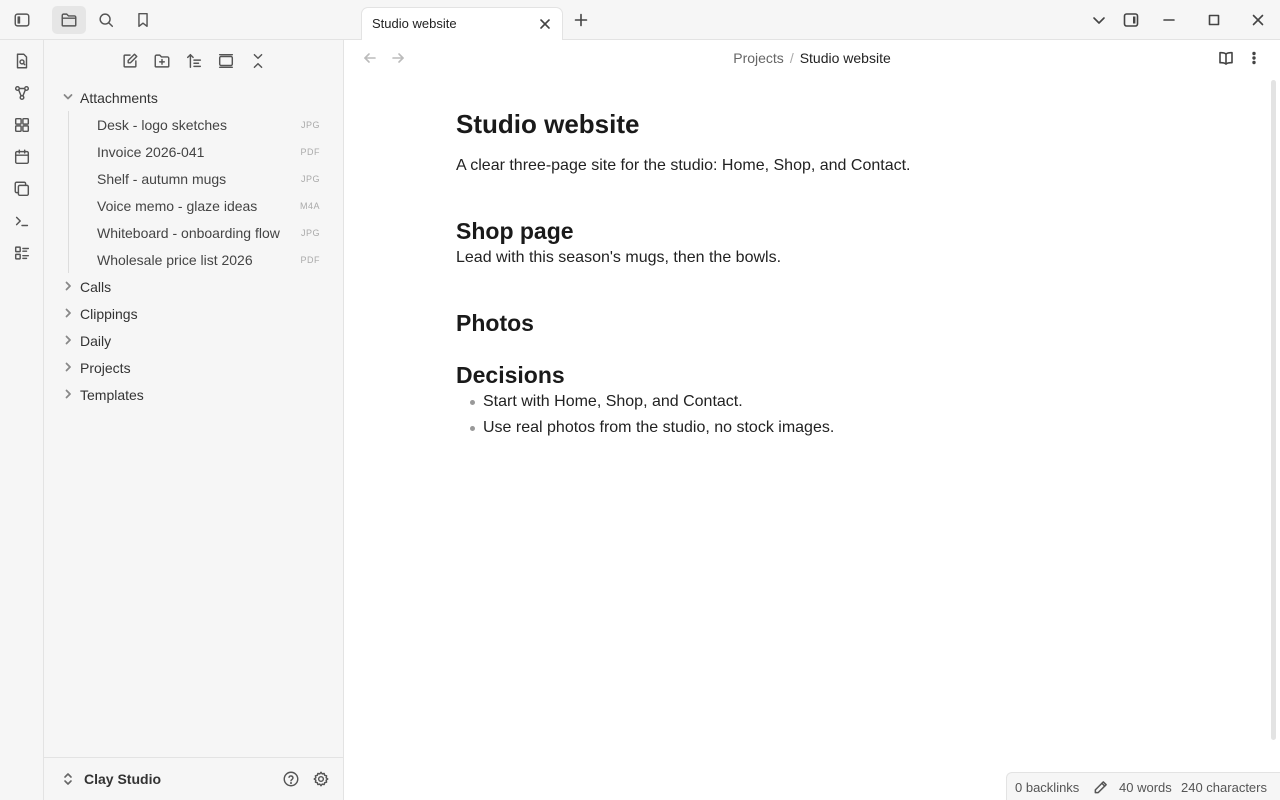 This screenshot has width=1280, height=800. I want to click on settings-gear-icon, so click(321, 779).